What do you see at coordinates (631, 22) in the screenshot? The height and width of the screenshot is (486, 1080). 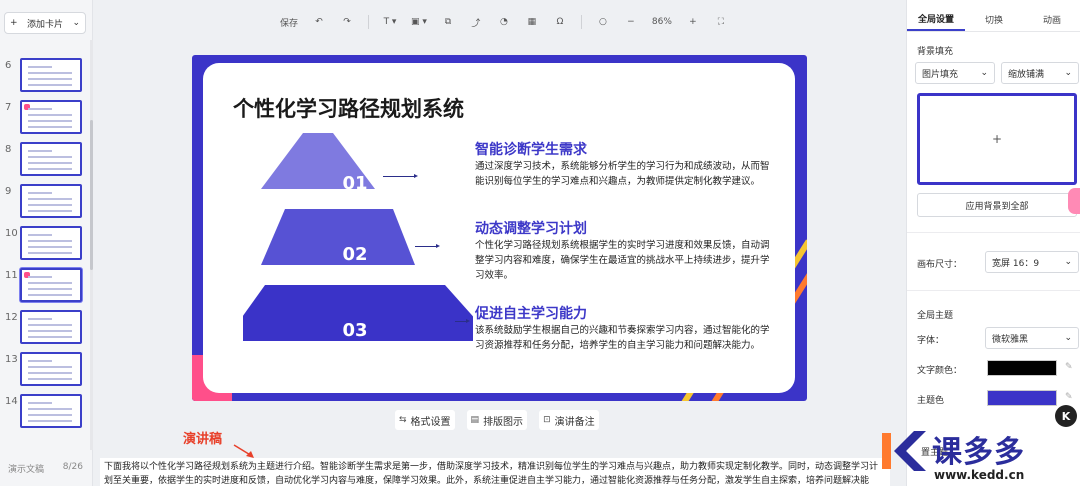 I see `zoom-out-button: −` at bounding box center [631, 22].